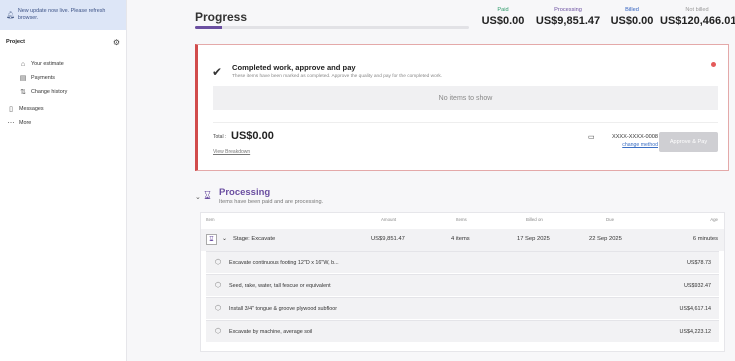 The width and height of the screenshot is (735, 361). What do you see at coordinates (534, 219) in the screenshot?
I see `column-header-billed-on: Billed on` at bounding box center [534, 219].